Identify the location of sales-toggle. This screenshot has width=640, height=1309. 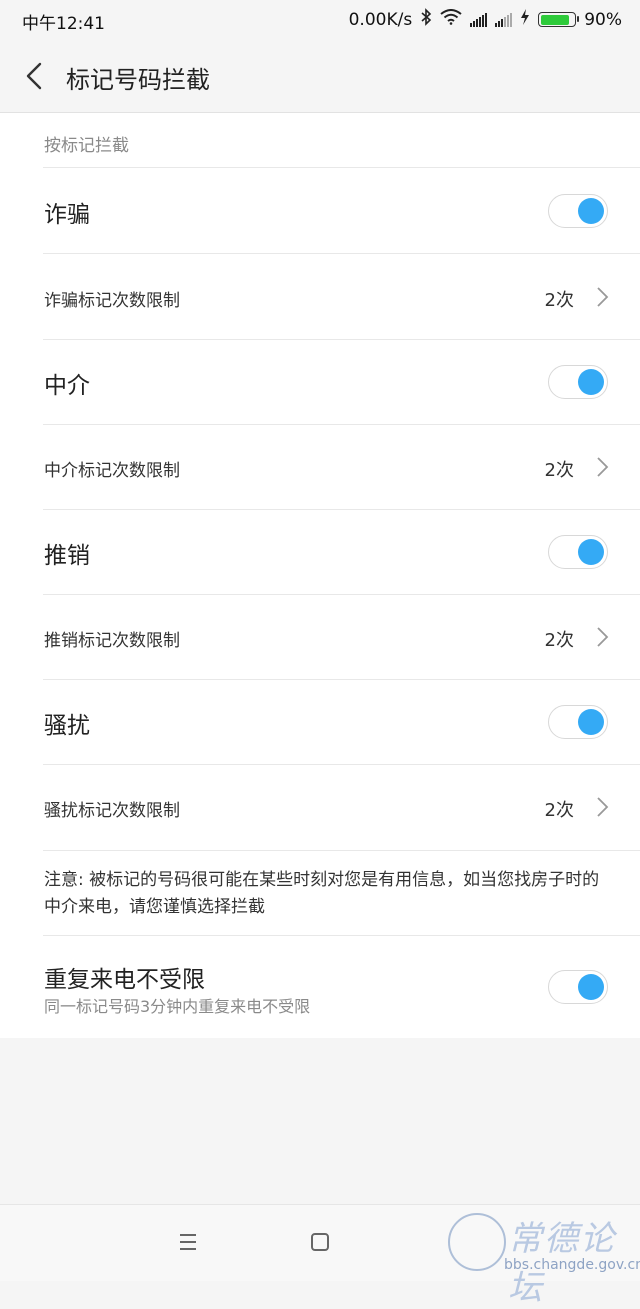
(578, 552).